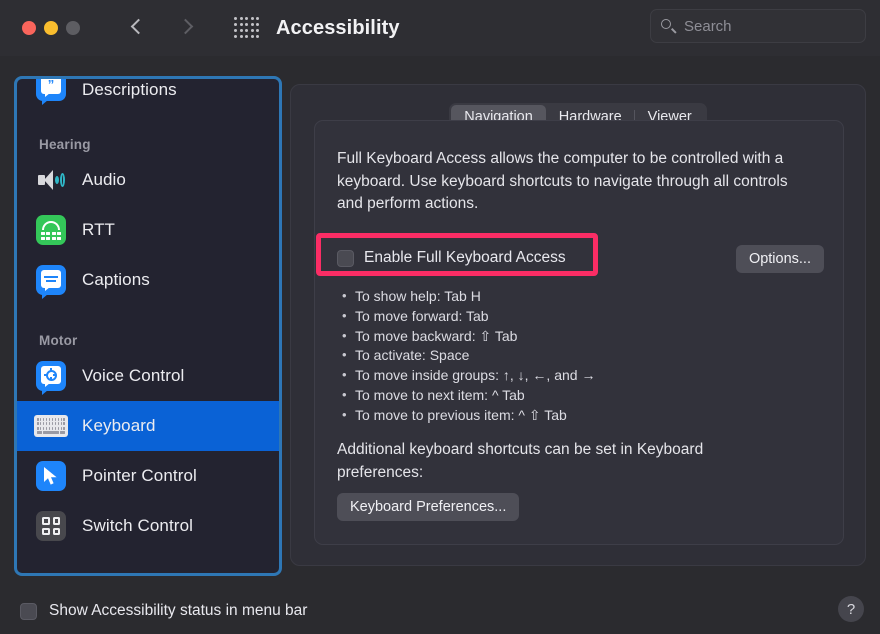  Describe the element at coordinates (178, 610) in the screenshot. I see `show-accessibility-status-label: Show Accessibility status in menu bar` at that location.